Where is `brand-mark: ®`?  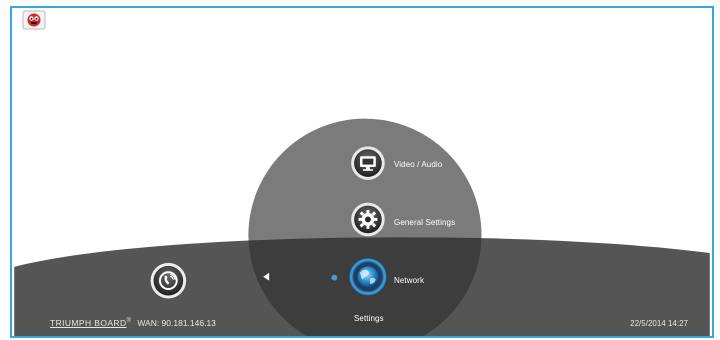
brand-mark: ® is located at coordinates (128, 321).